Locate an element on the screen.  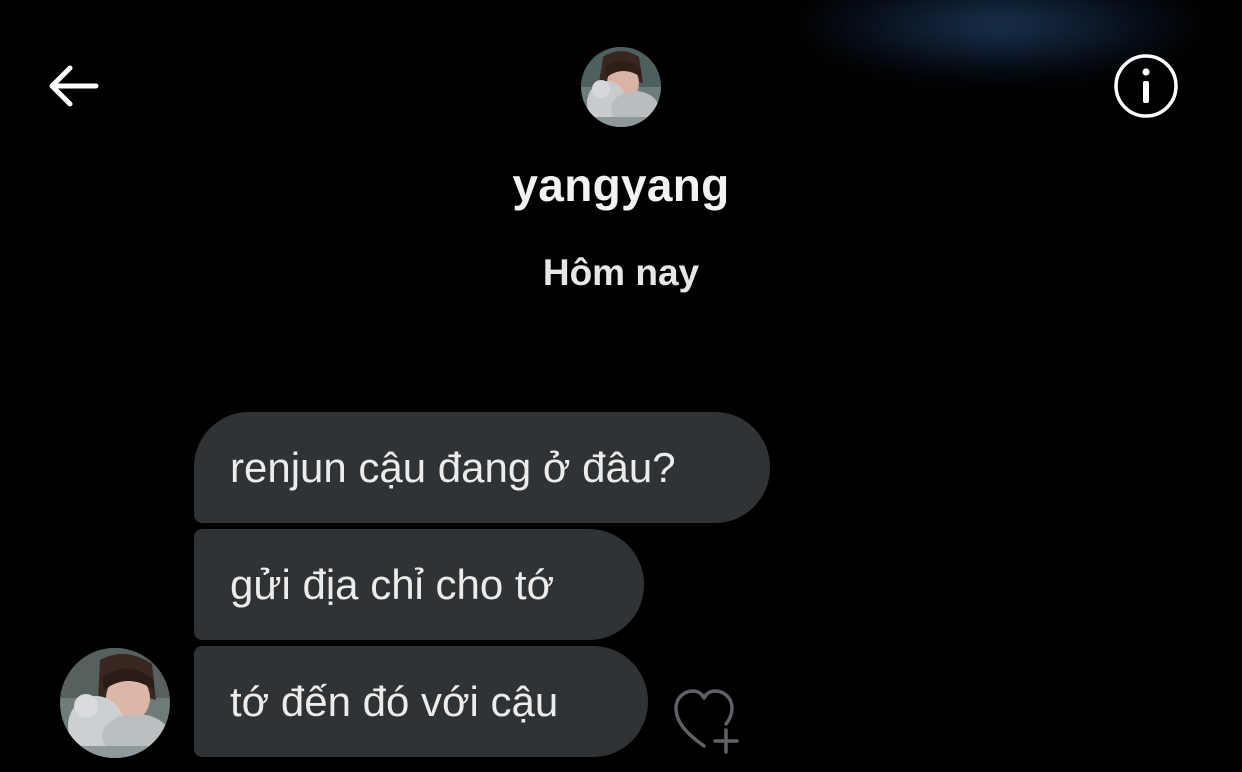
message-bubble: renjun cậu đang ở đâu? is located at coordinates (482, 467).